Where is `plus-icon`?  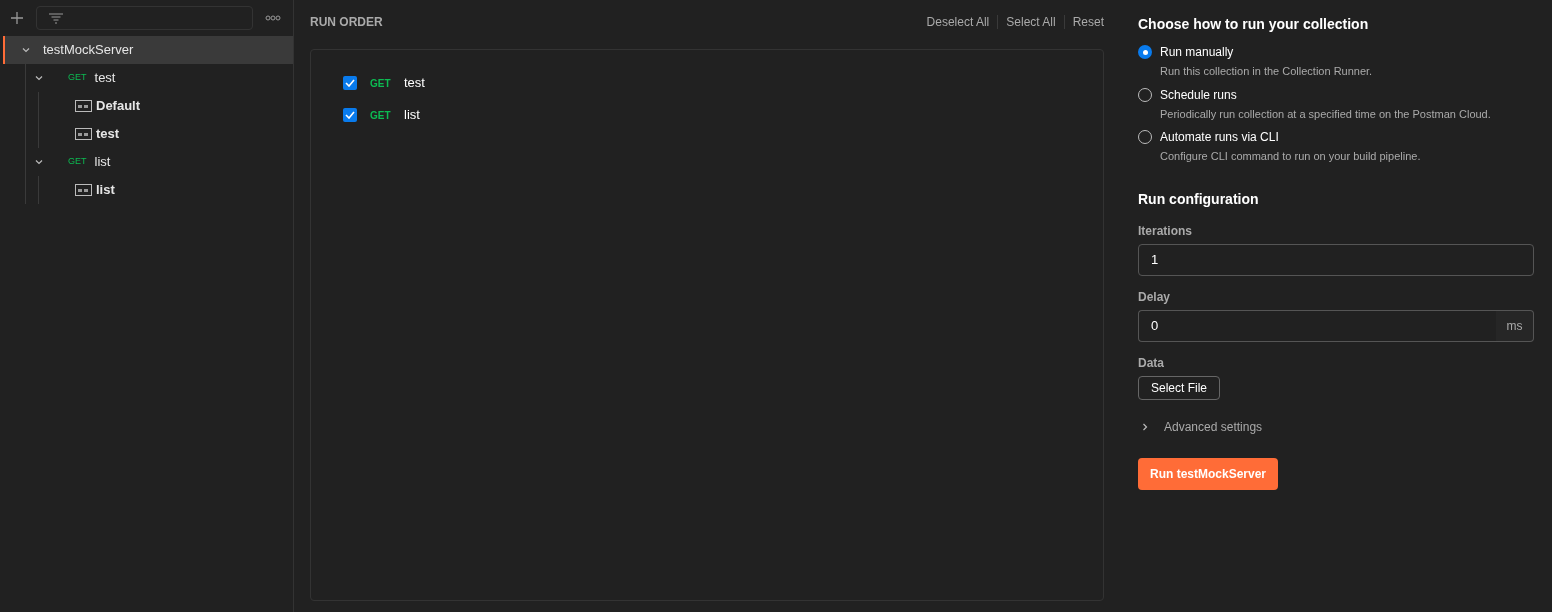
plus-icon is located at coordinates (17, 18).